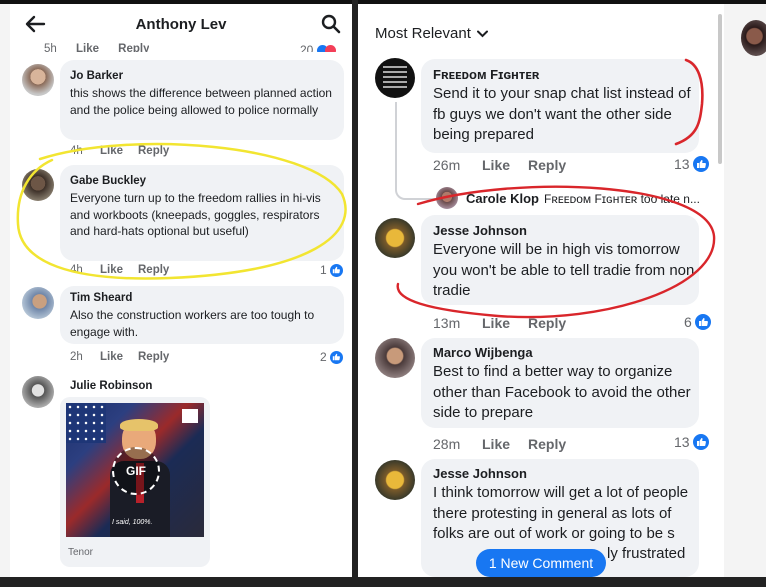 The image size is (766, 587). What do you see at coordinates (181, 211) in the screenshot?
I see `yellow-highlight-circle` at bounding box center [181, 211].